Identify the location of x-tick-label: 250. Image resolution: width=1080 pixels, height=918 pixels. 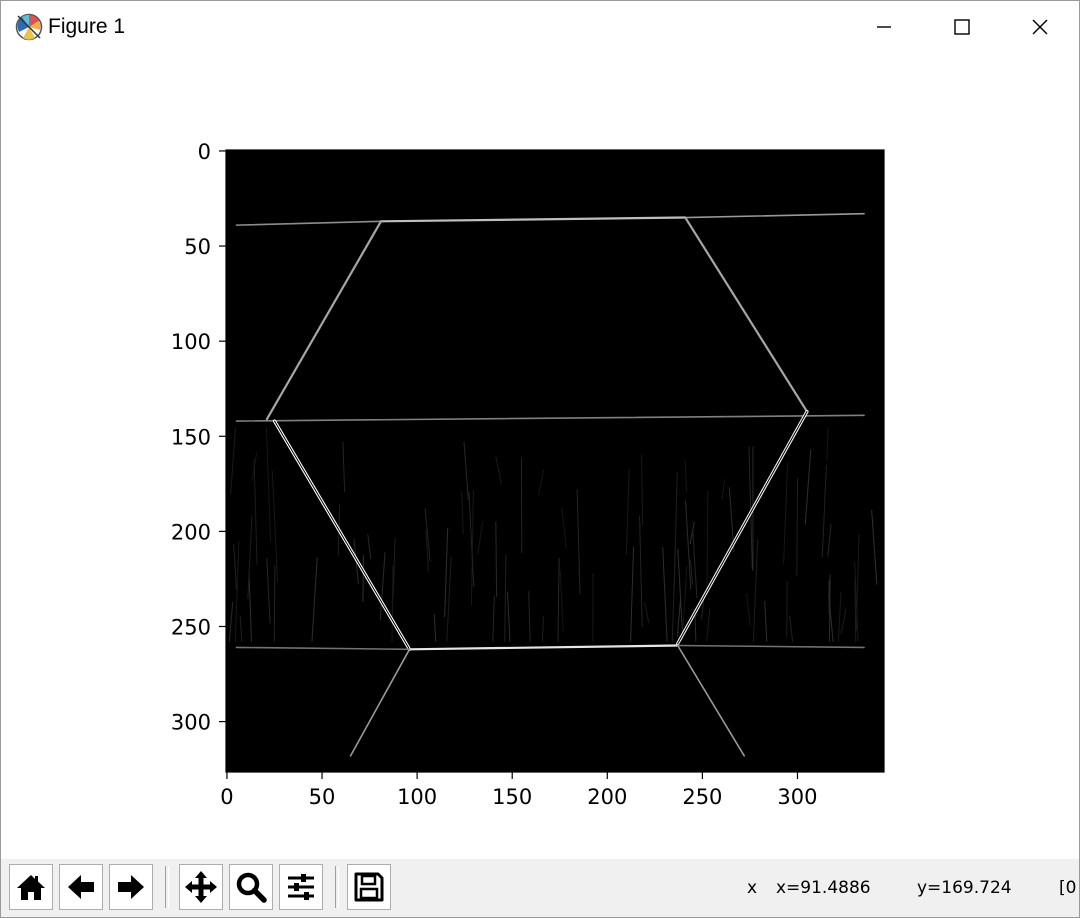
(702, 797).